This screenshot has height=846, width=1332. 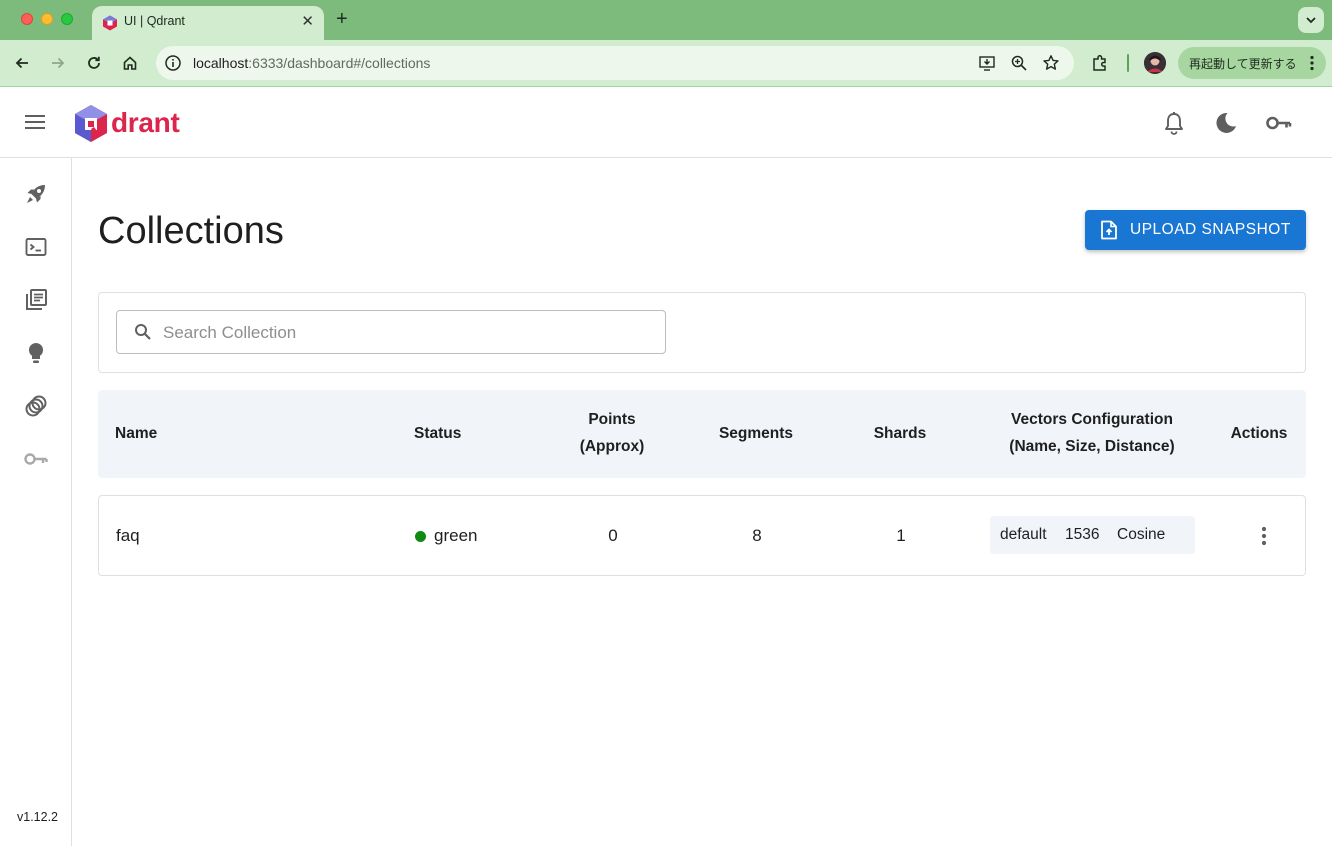 I want to click on arrow-left-icon, so click(x=21, y=63).